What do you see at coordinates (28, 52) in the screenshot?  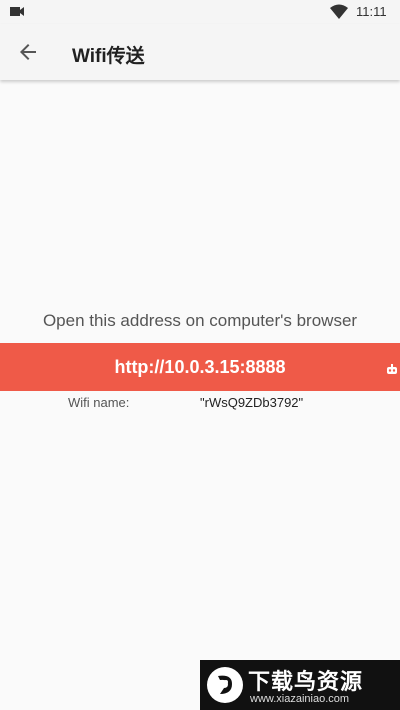 I see `arrow-back-icon` at bounding box center [28, 52].